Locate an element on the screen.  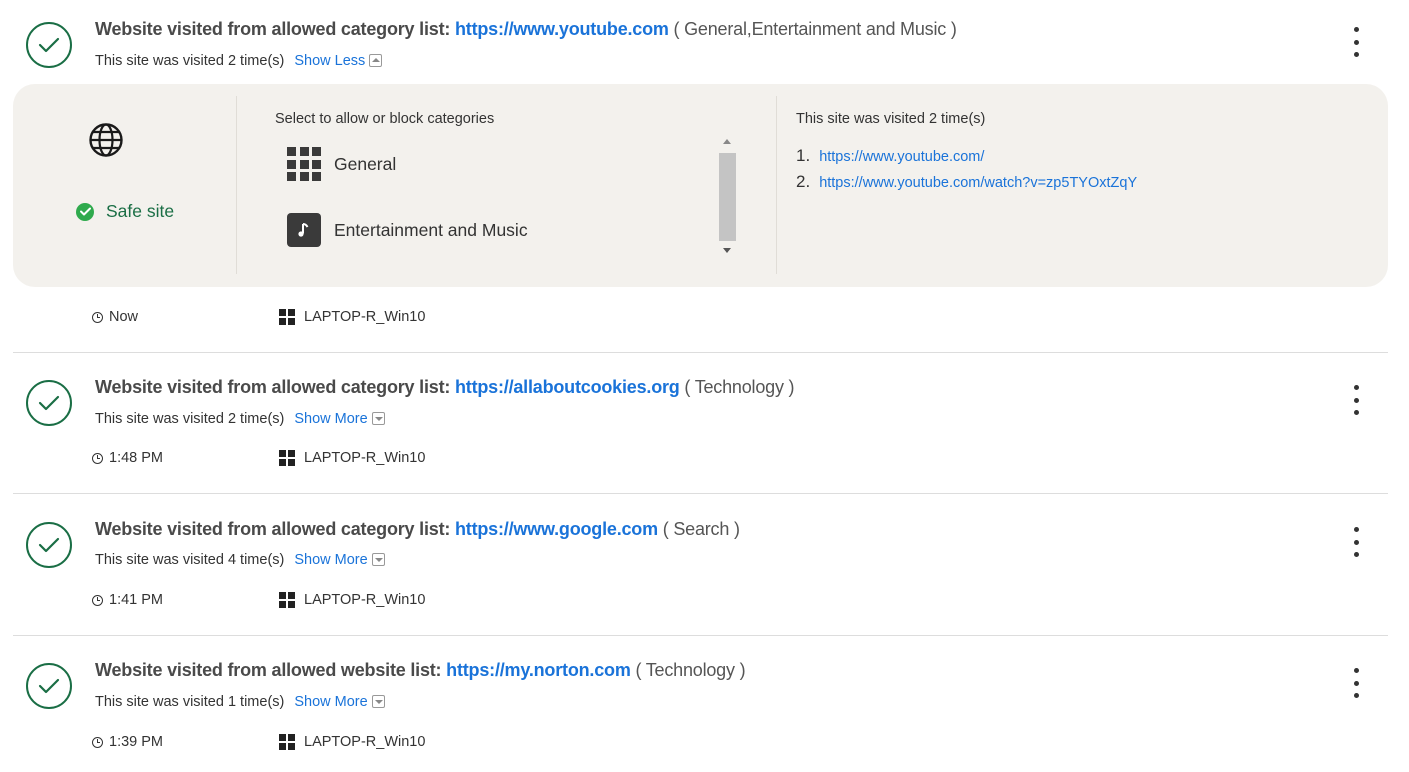
entry-url-link: https://www.youtube.com is located at coordinates (562, 29).